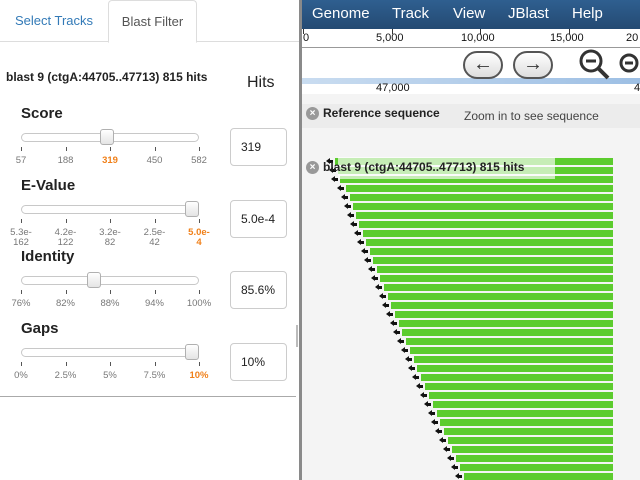 The height and width of the screenshot is (480, 640). What do you see at coordinates (199, 375) in the screenshot?
I see `slider-tick-label: 10%` at bounding box center [199, 375].